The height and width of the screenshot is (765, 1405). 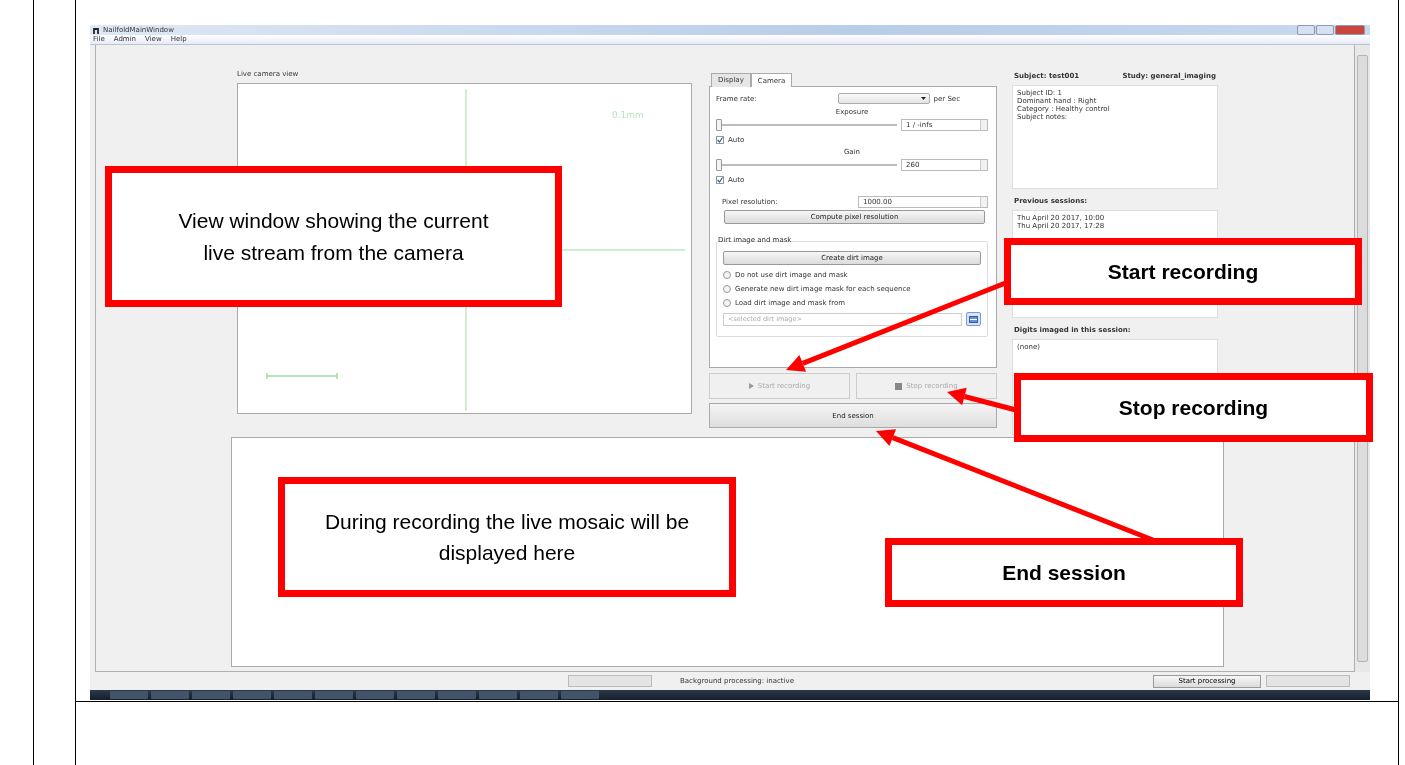 I want to click on close-button, so click(x=1350, y=30).